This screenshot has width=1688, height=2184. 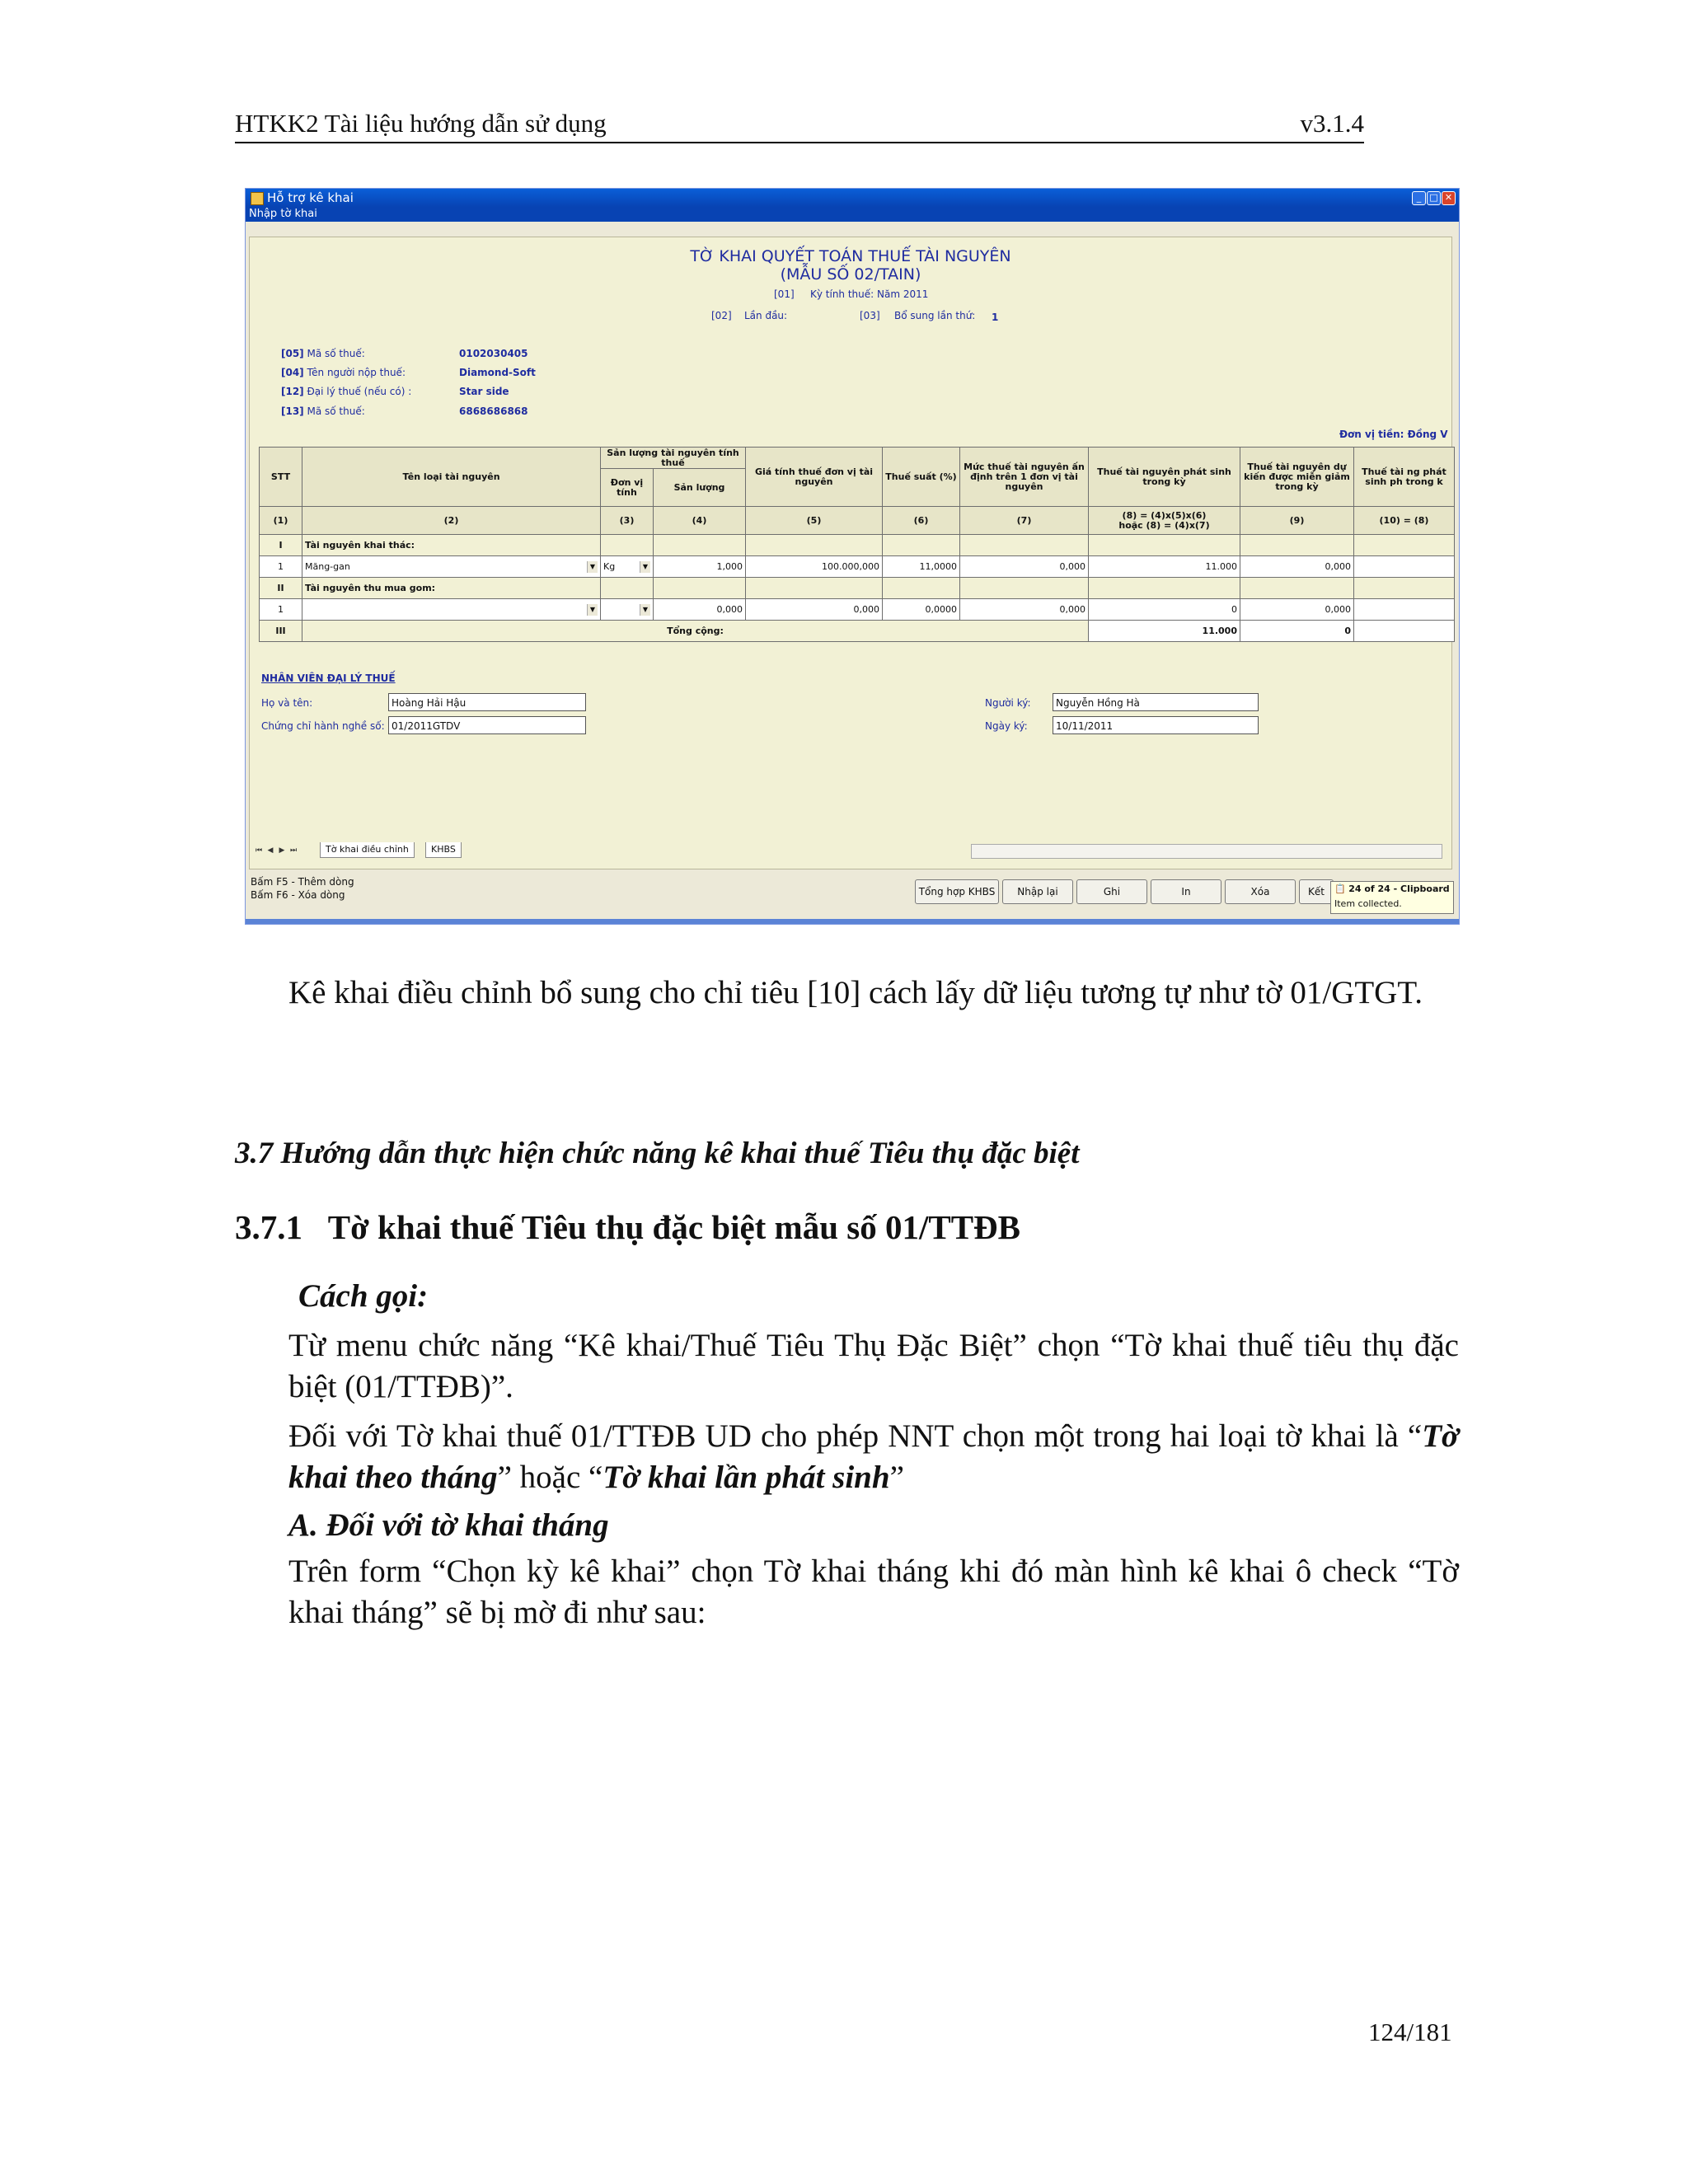 I want to click on menu-bar: Nhập tờ khai, so click(x=853, y=214).